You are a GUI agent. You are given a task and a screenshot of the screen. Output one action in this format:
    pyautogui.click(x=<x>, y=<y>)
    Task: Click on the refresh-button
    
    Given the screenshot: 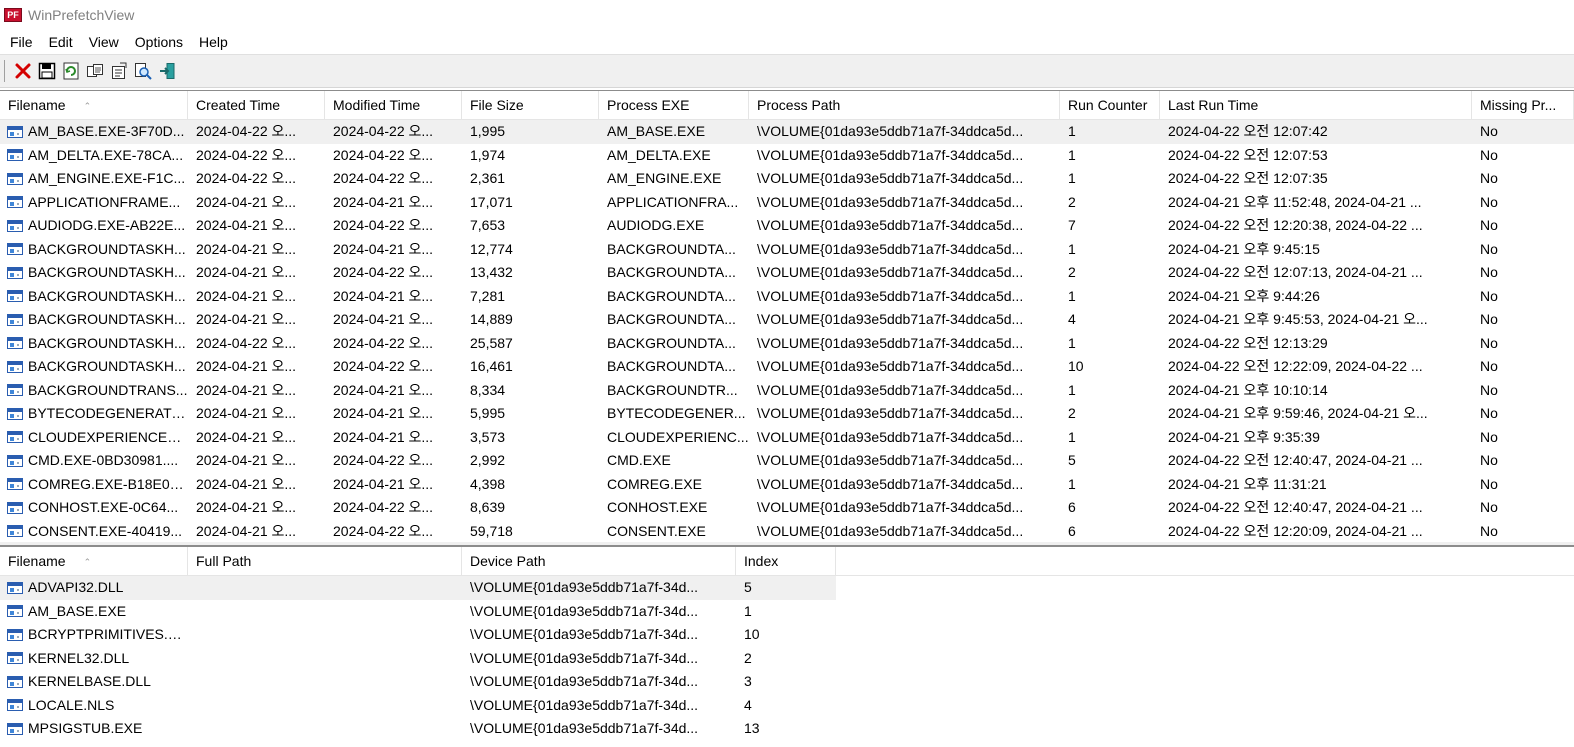 What is the action you would take?
    pyautogui.click(x=70, y=71)
    